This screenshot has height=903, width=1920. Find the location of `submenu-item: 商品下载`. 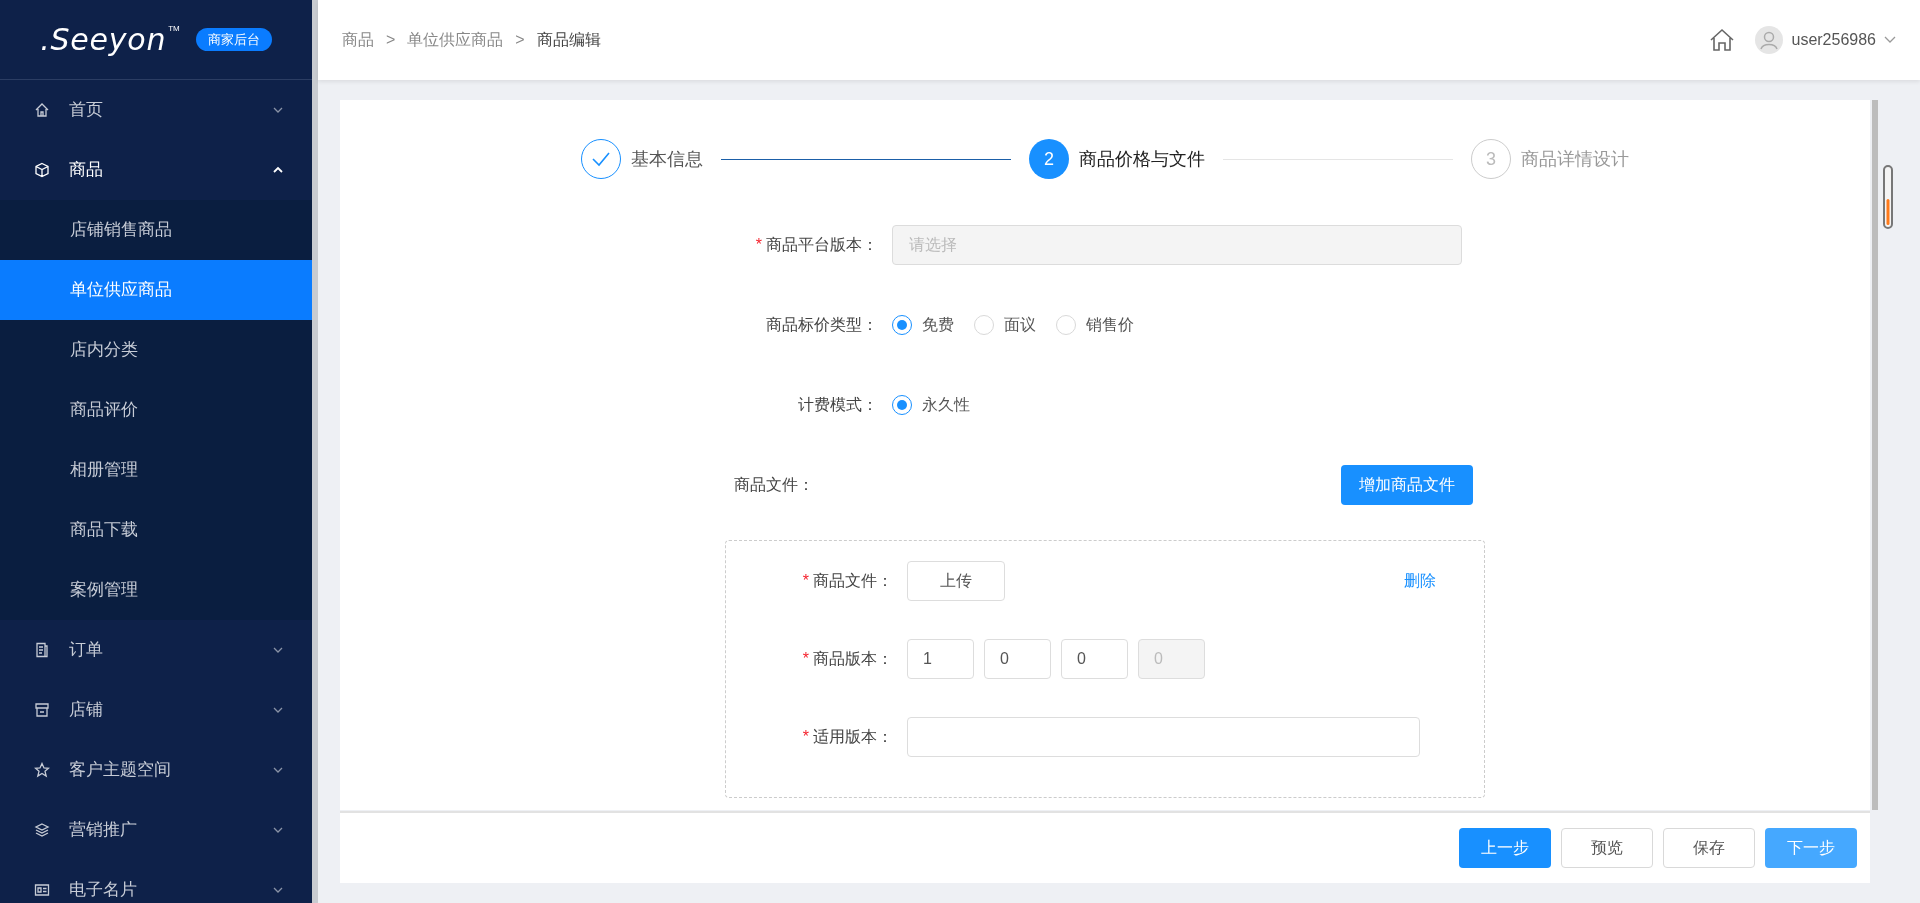

submenu-item: 商品下载 is located at coordinates (156, 530).